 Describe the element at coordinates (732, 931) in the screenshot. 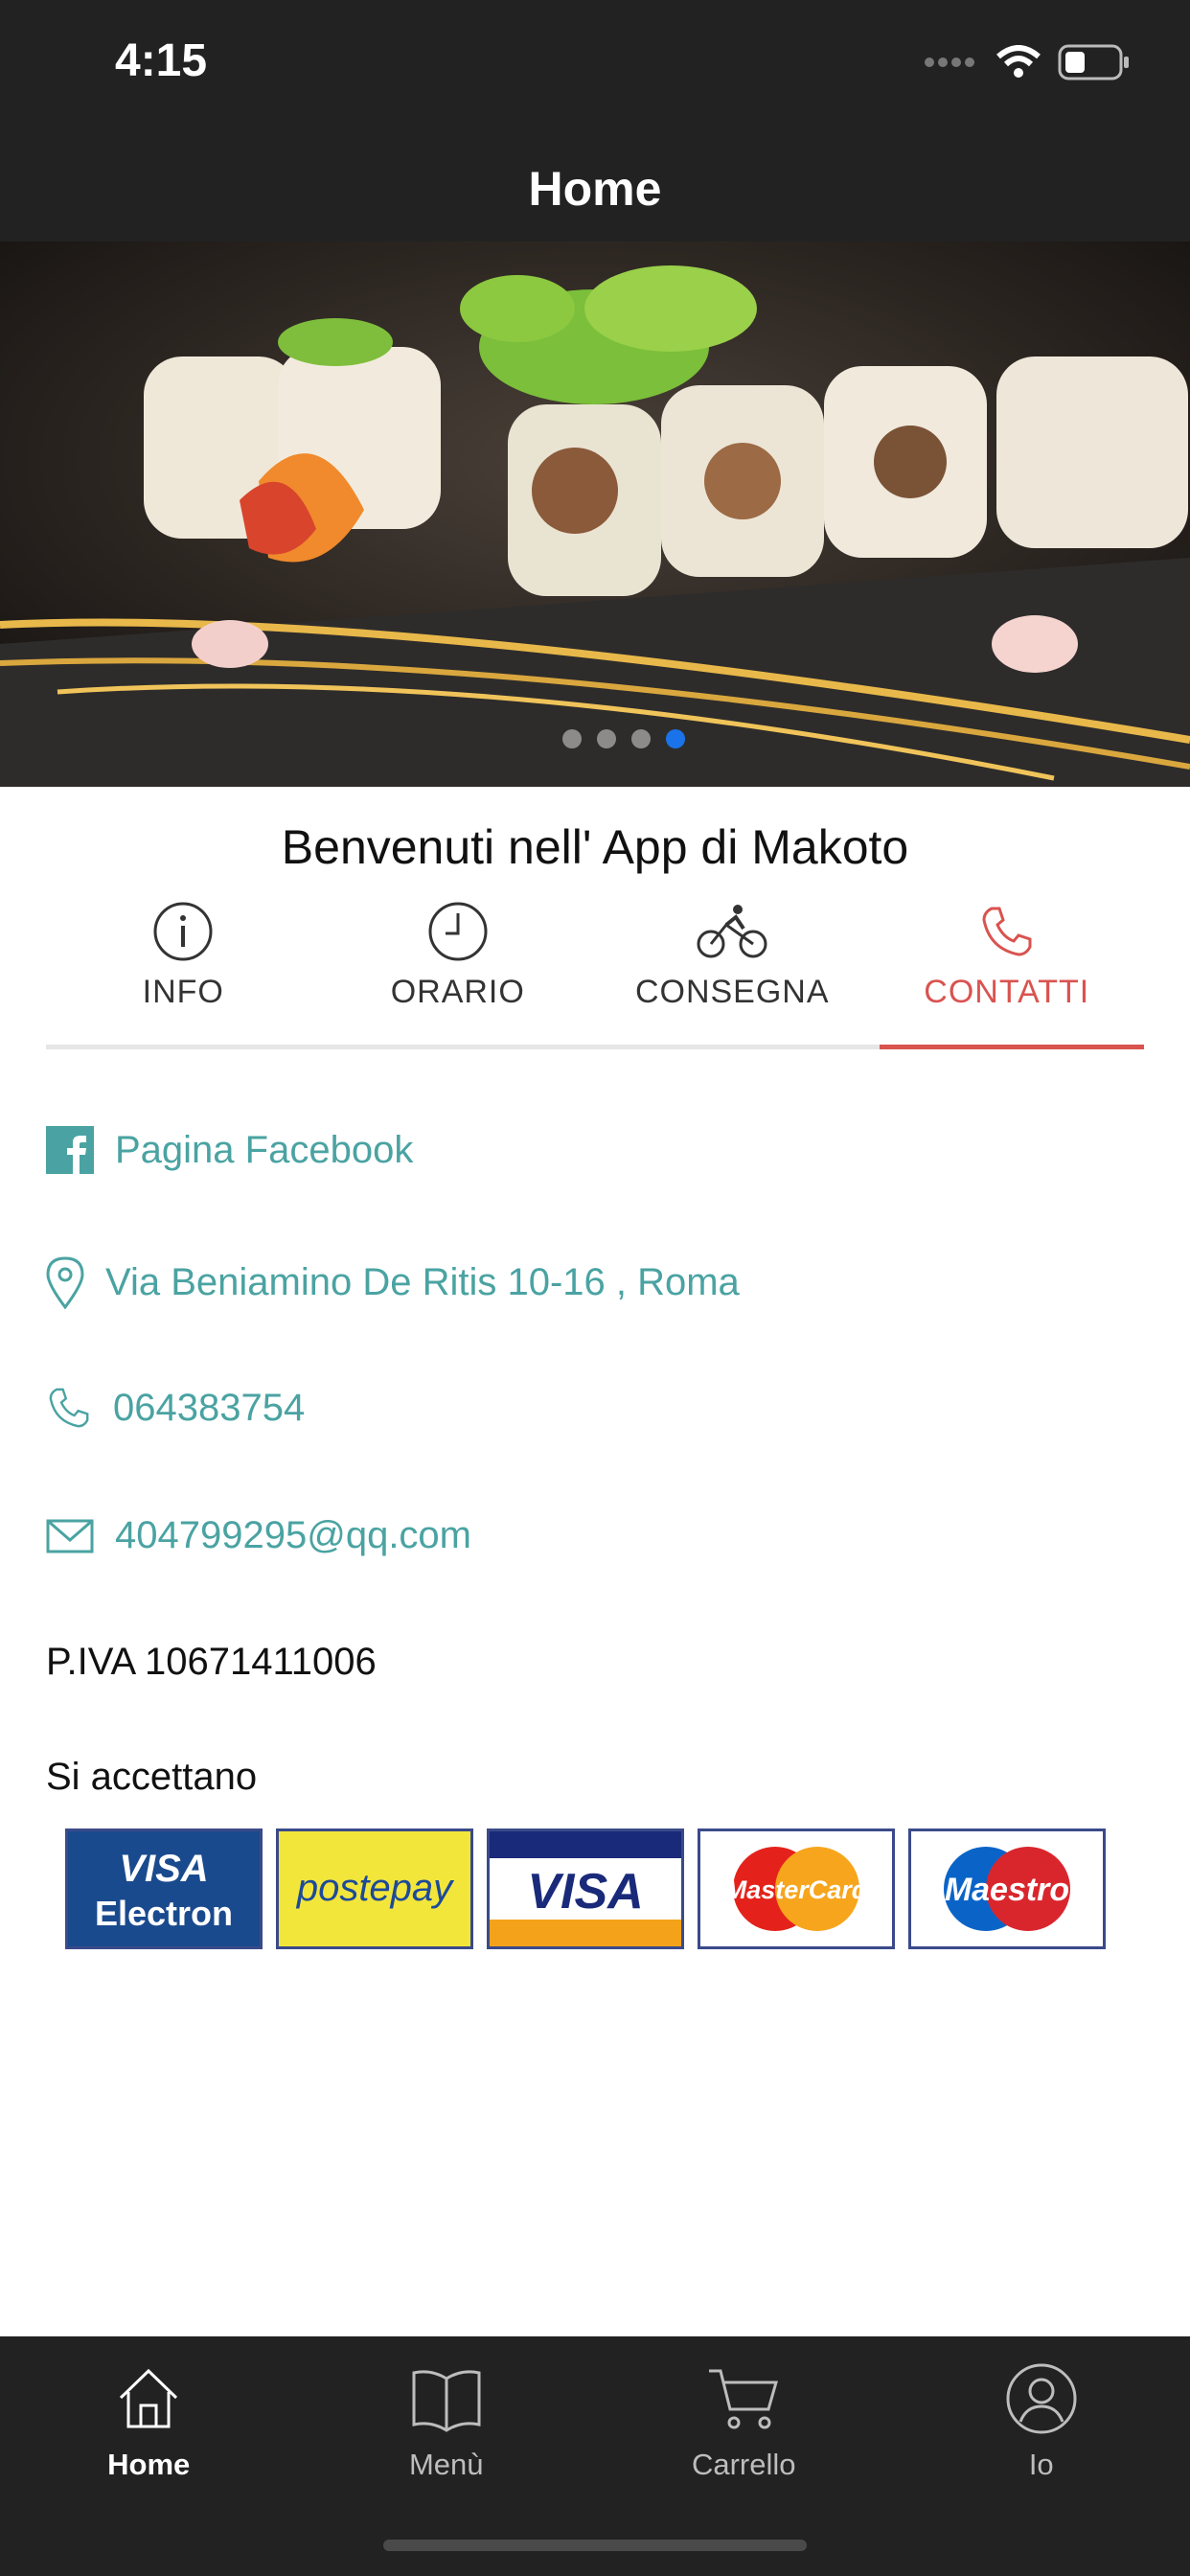

I see `bicycle-icon` at that location.